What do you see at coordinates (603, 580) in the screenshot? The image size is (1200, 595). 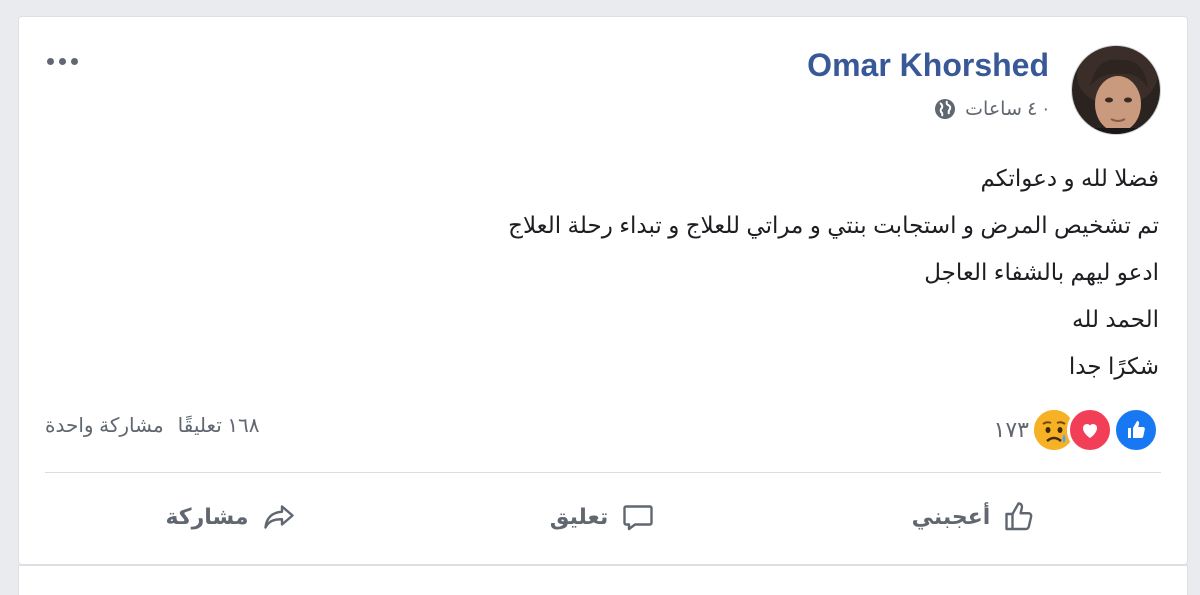 I see `next-post-card` at bounding box center [603, 580].